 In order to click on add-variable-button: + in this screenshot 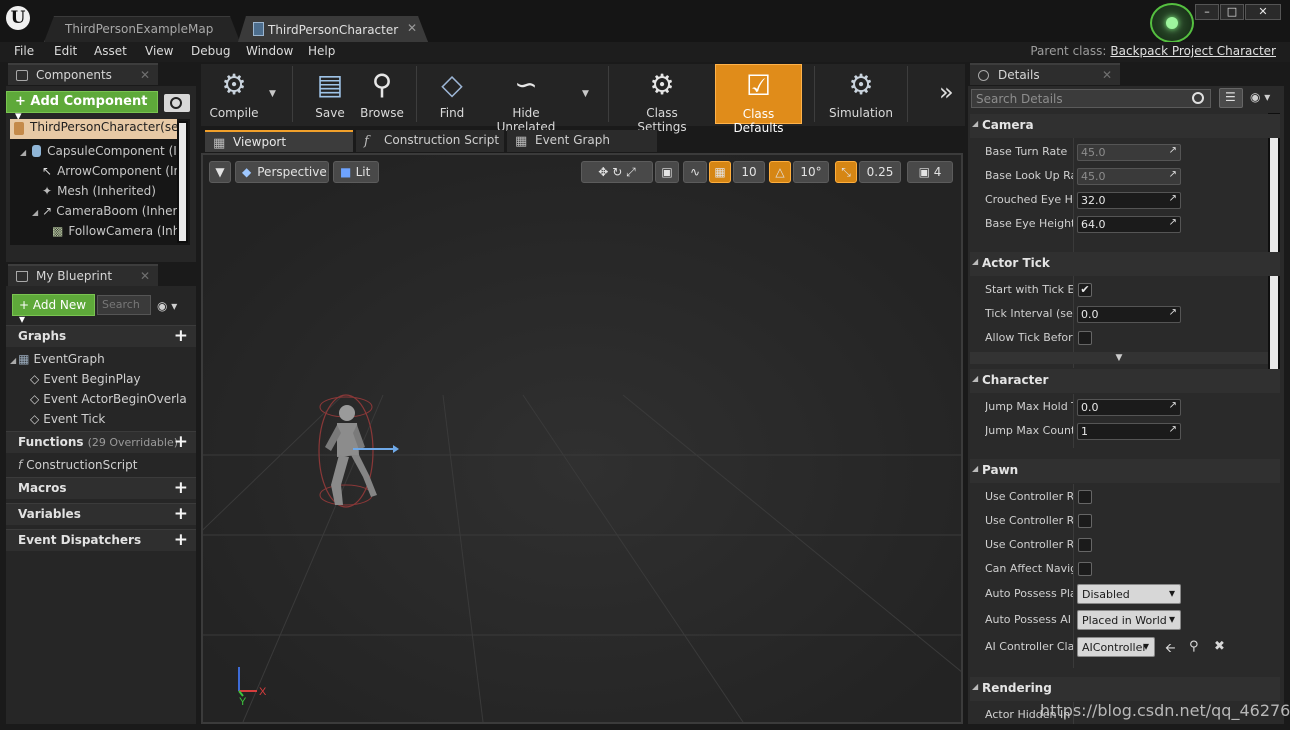, I will do `click(181, 514)`.